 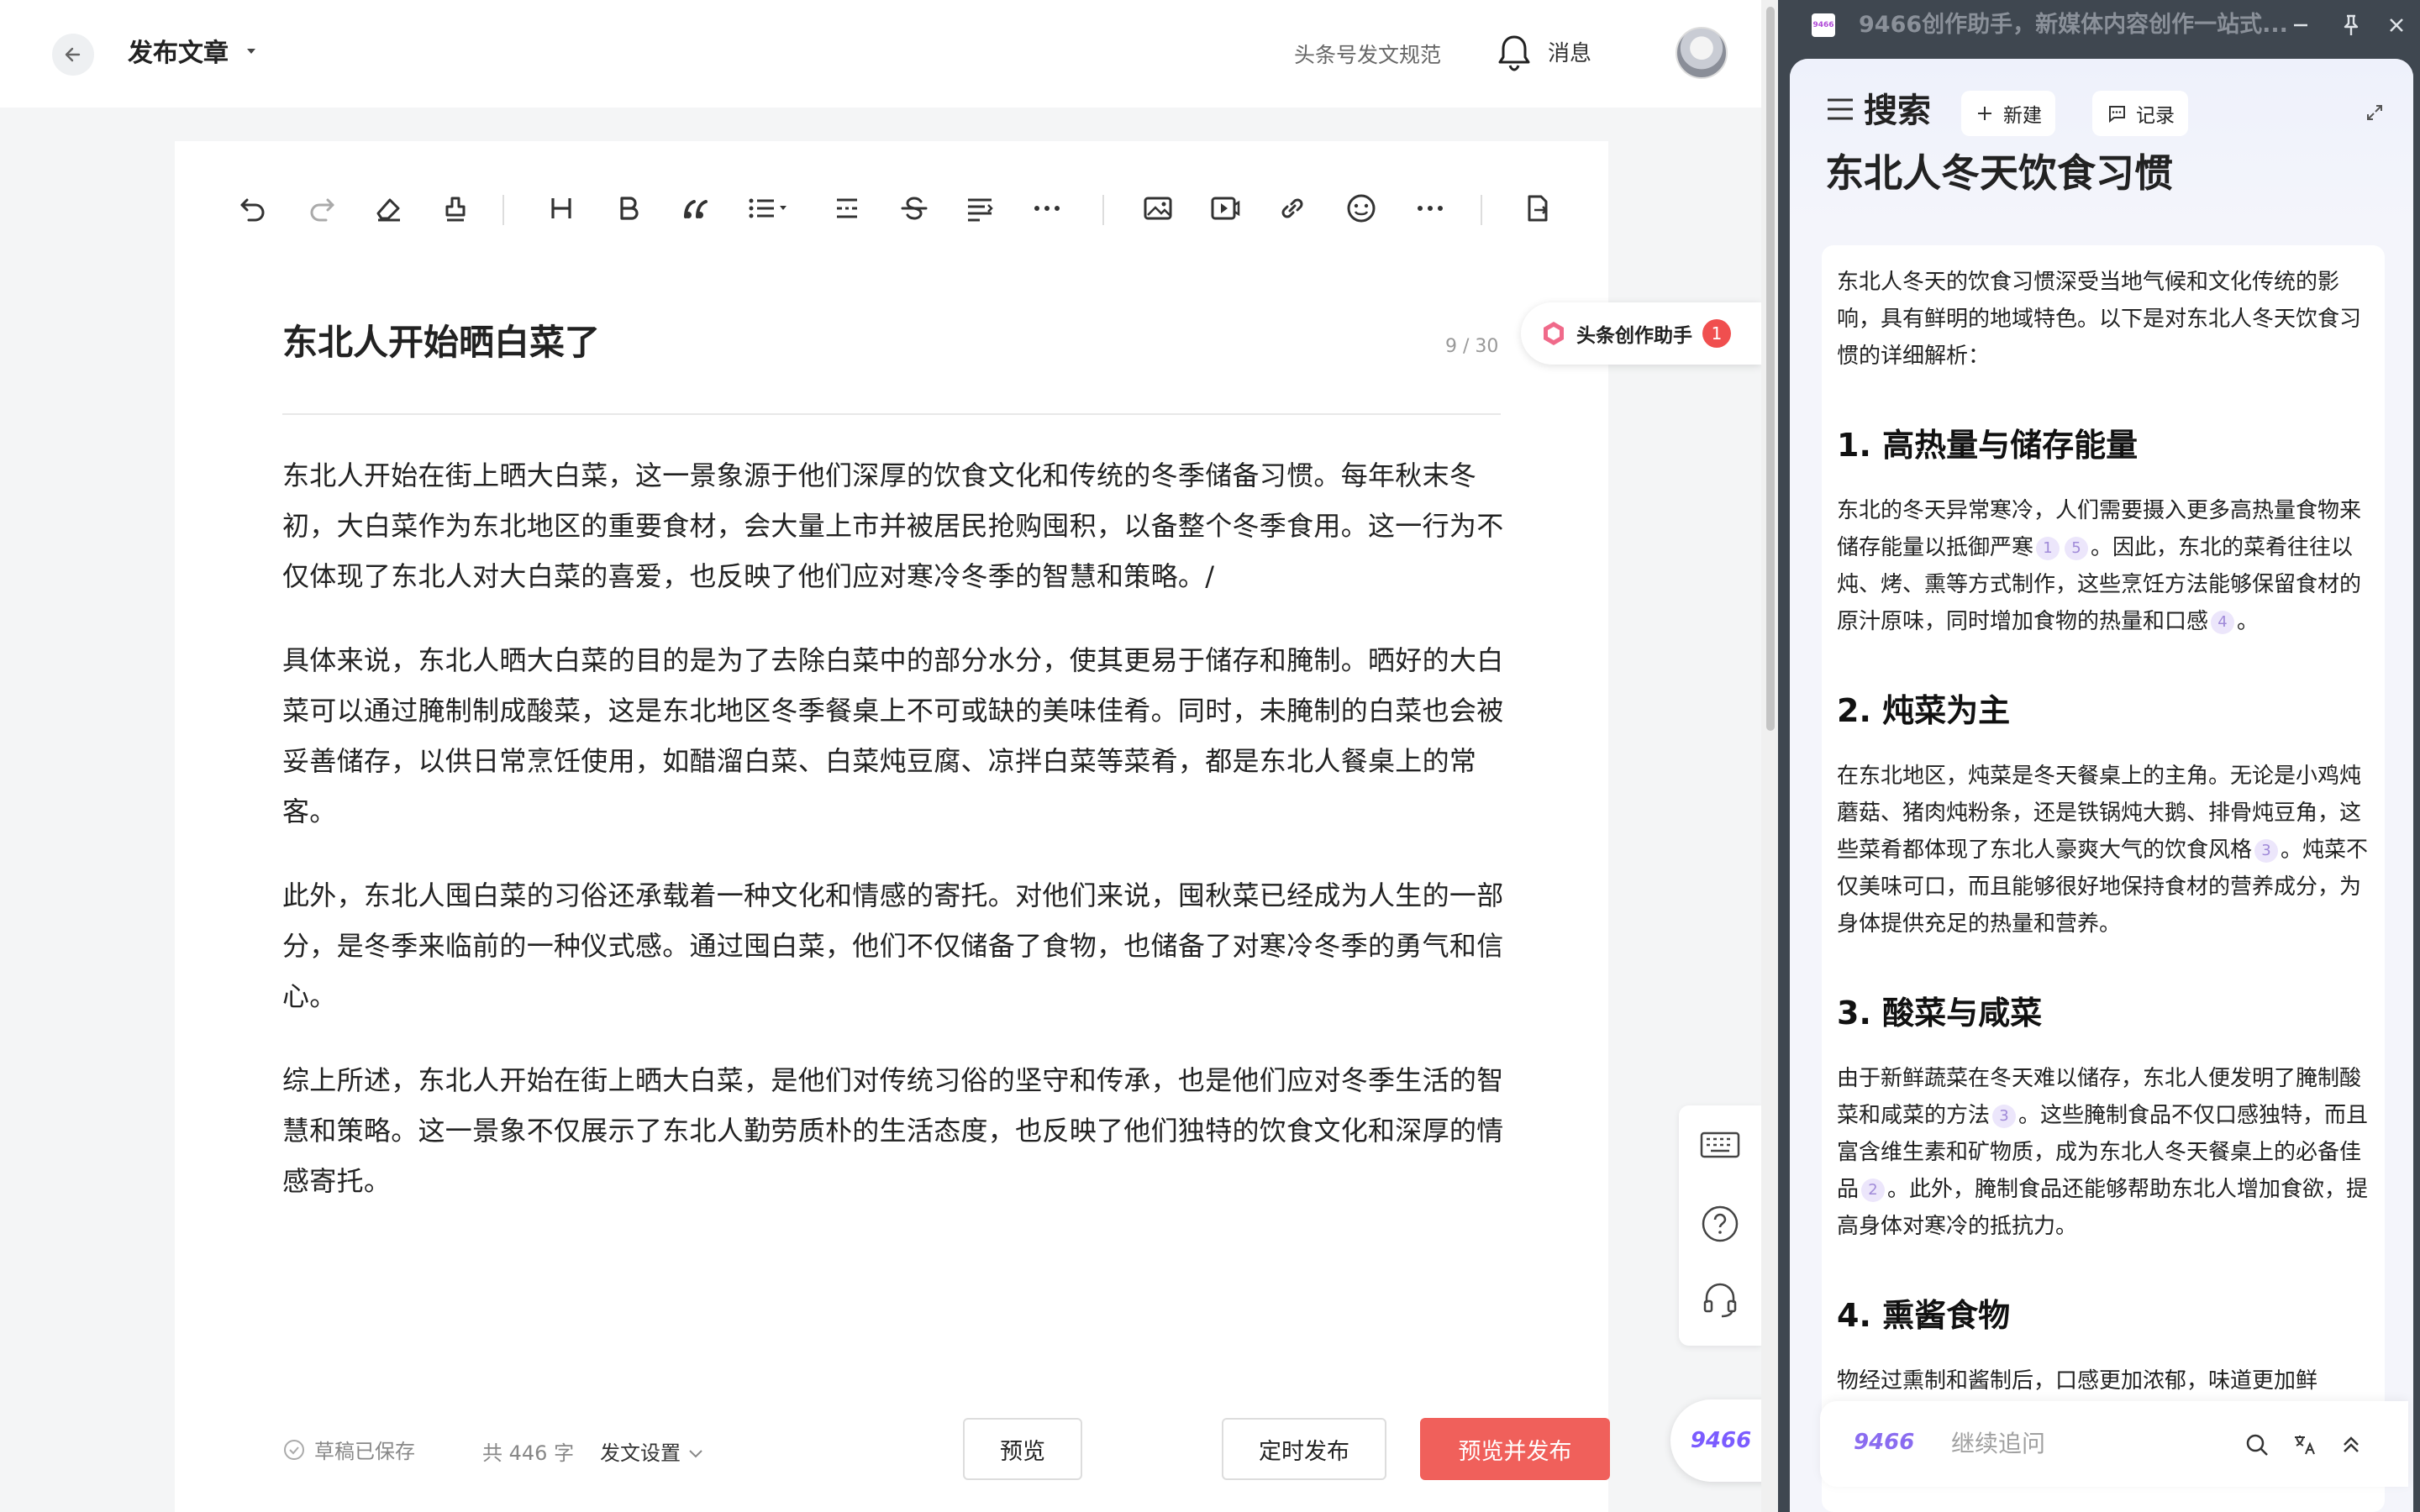 I want to click on expand-icon, so click(x=2375, y=112).